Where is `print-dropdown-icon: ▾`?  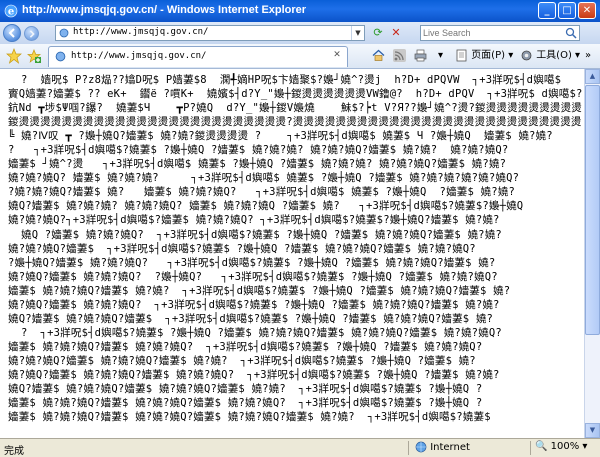
print-dropdown-icon: ▾ is located at coordinates (440, 56).